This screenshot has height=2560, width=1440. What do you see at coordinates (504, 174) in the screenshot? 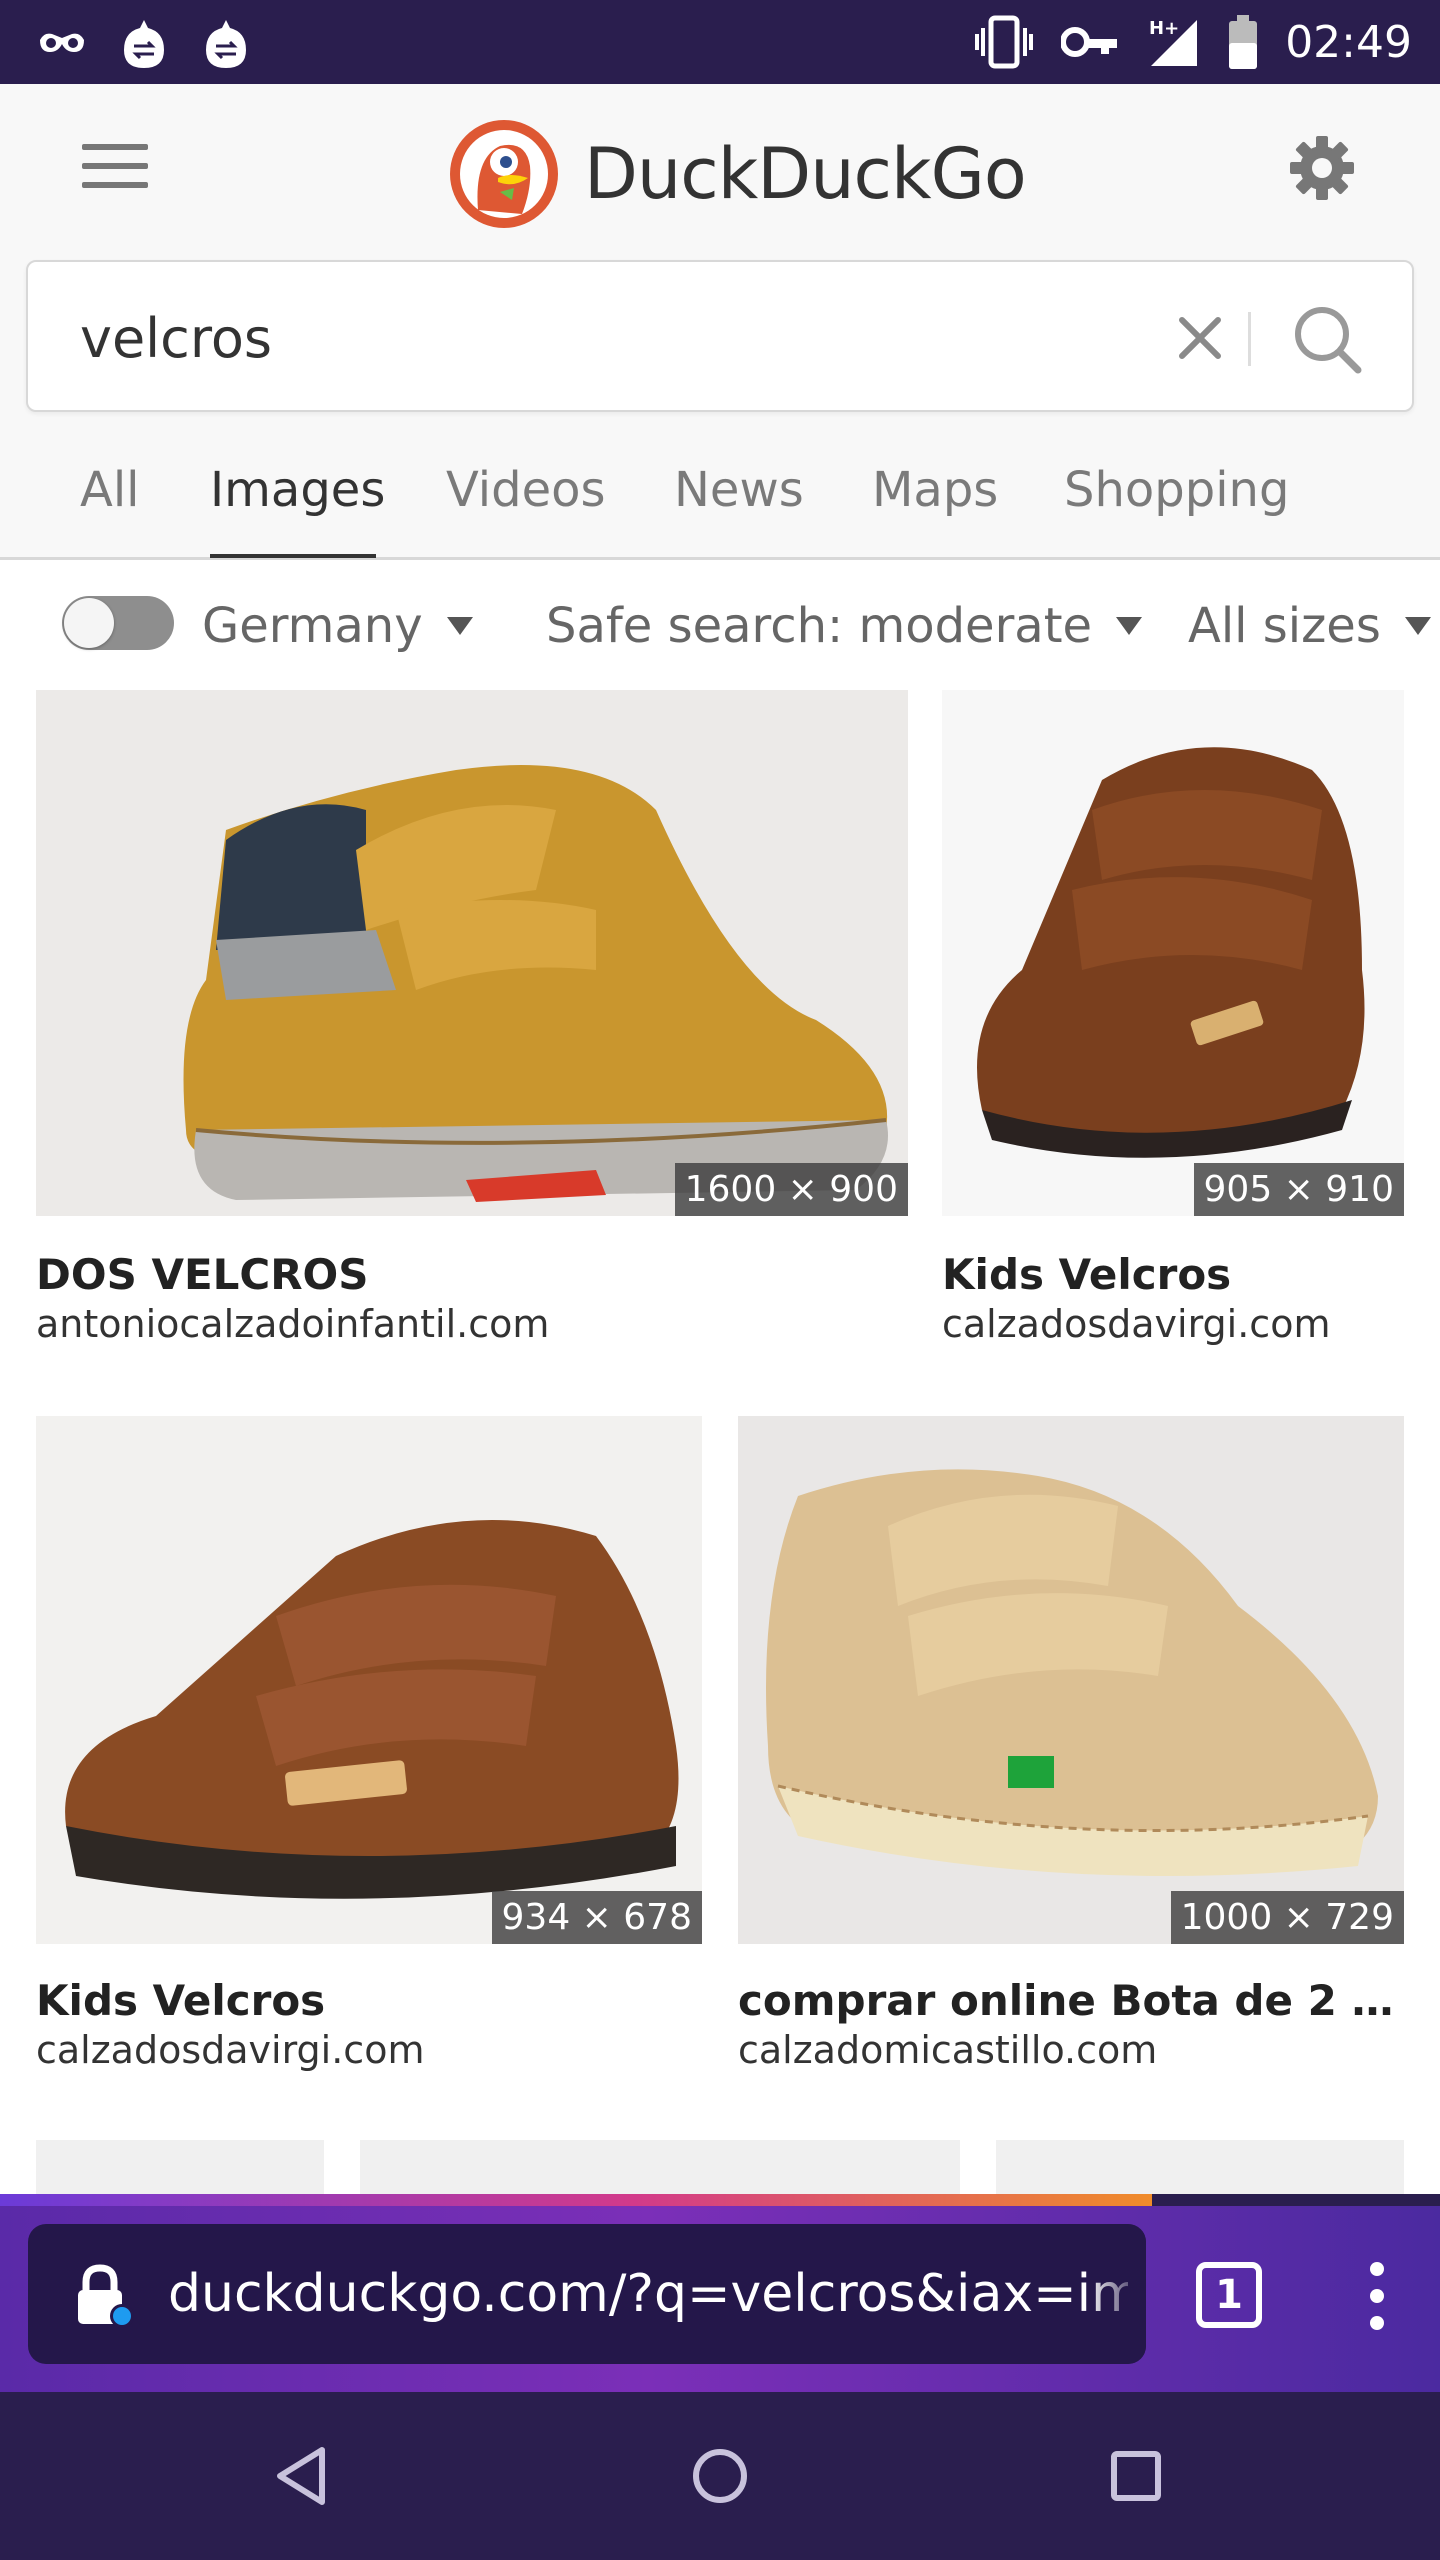
I see `duckduckgo-logo-icon` at bounding box center [504, 174].